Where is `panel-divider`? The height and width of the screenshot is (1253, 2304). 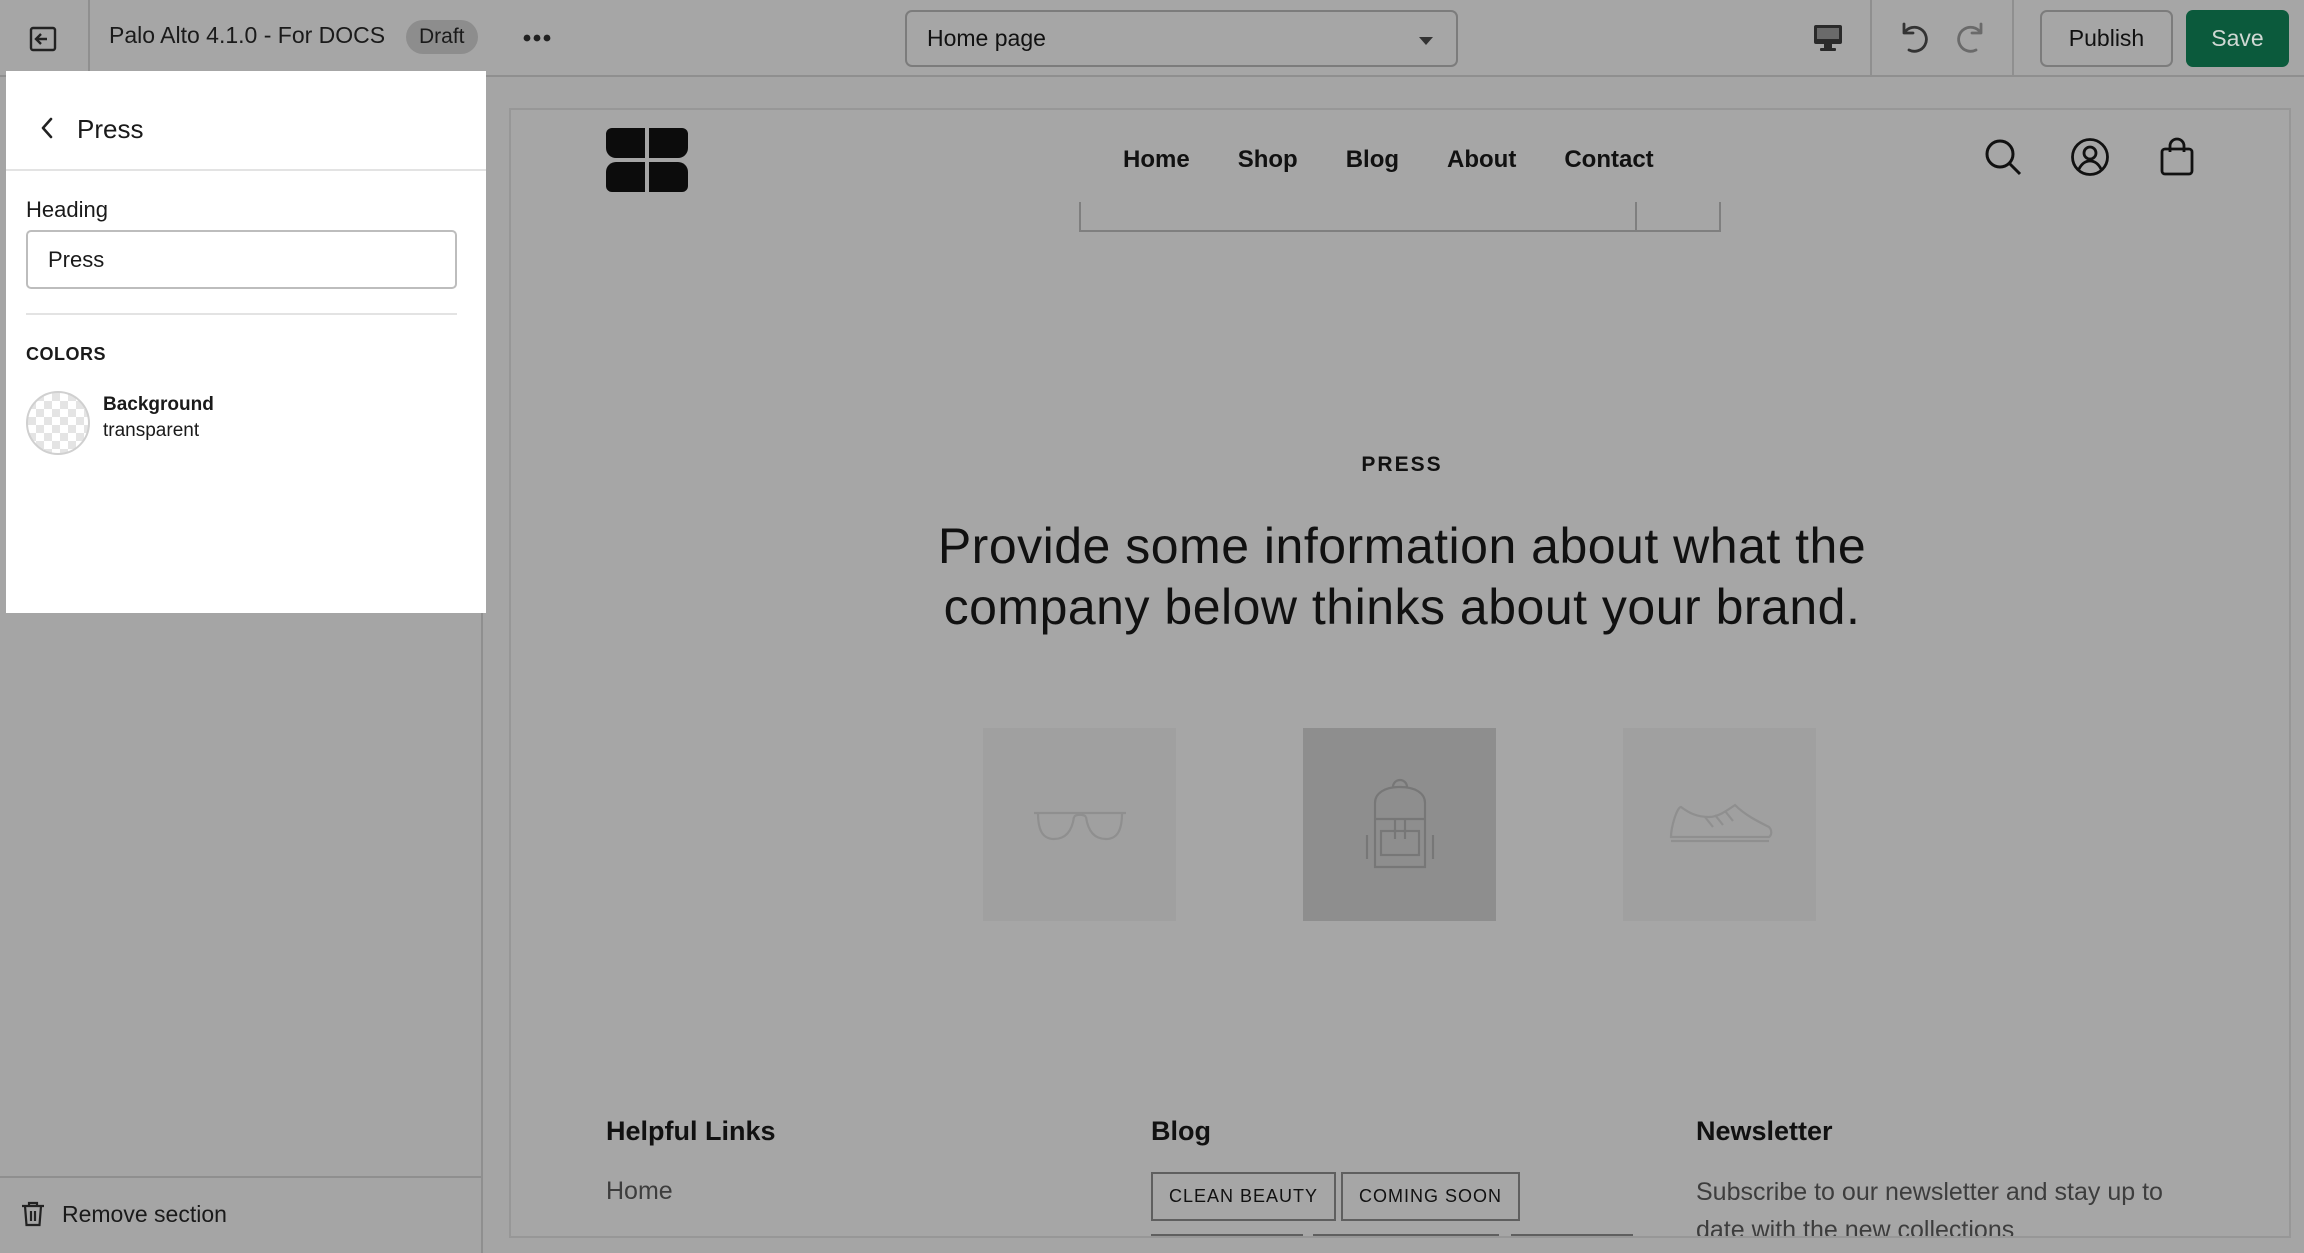
panel-divider is located at coordinates (241, 314).